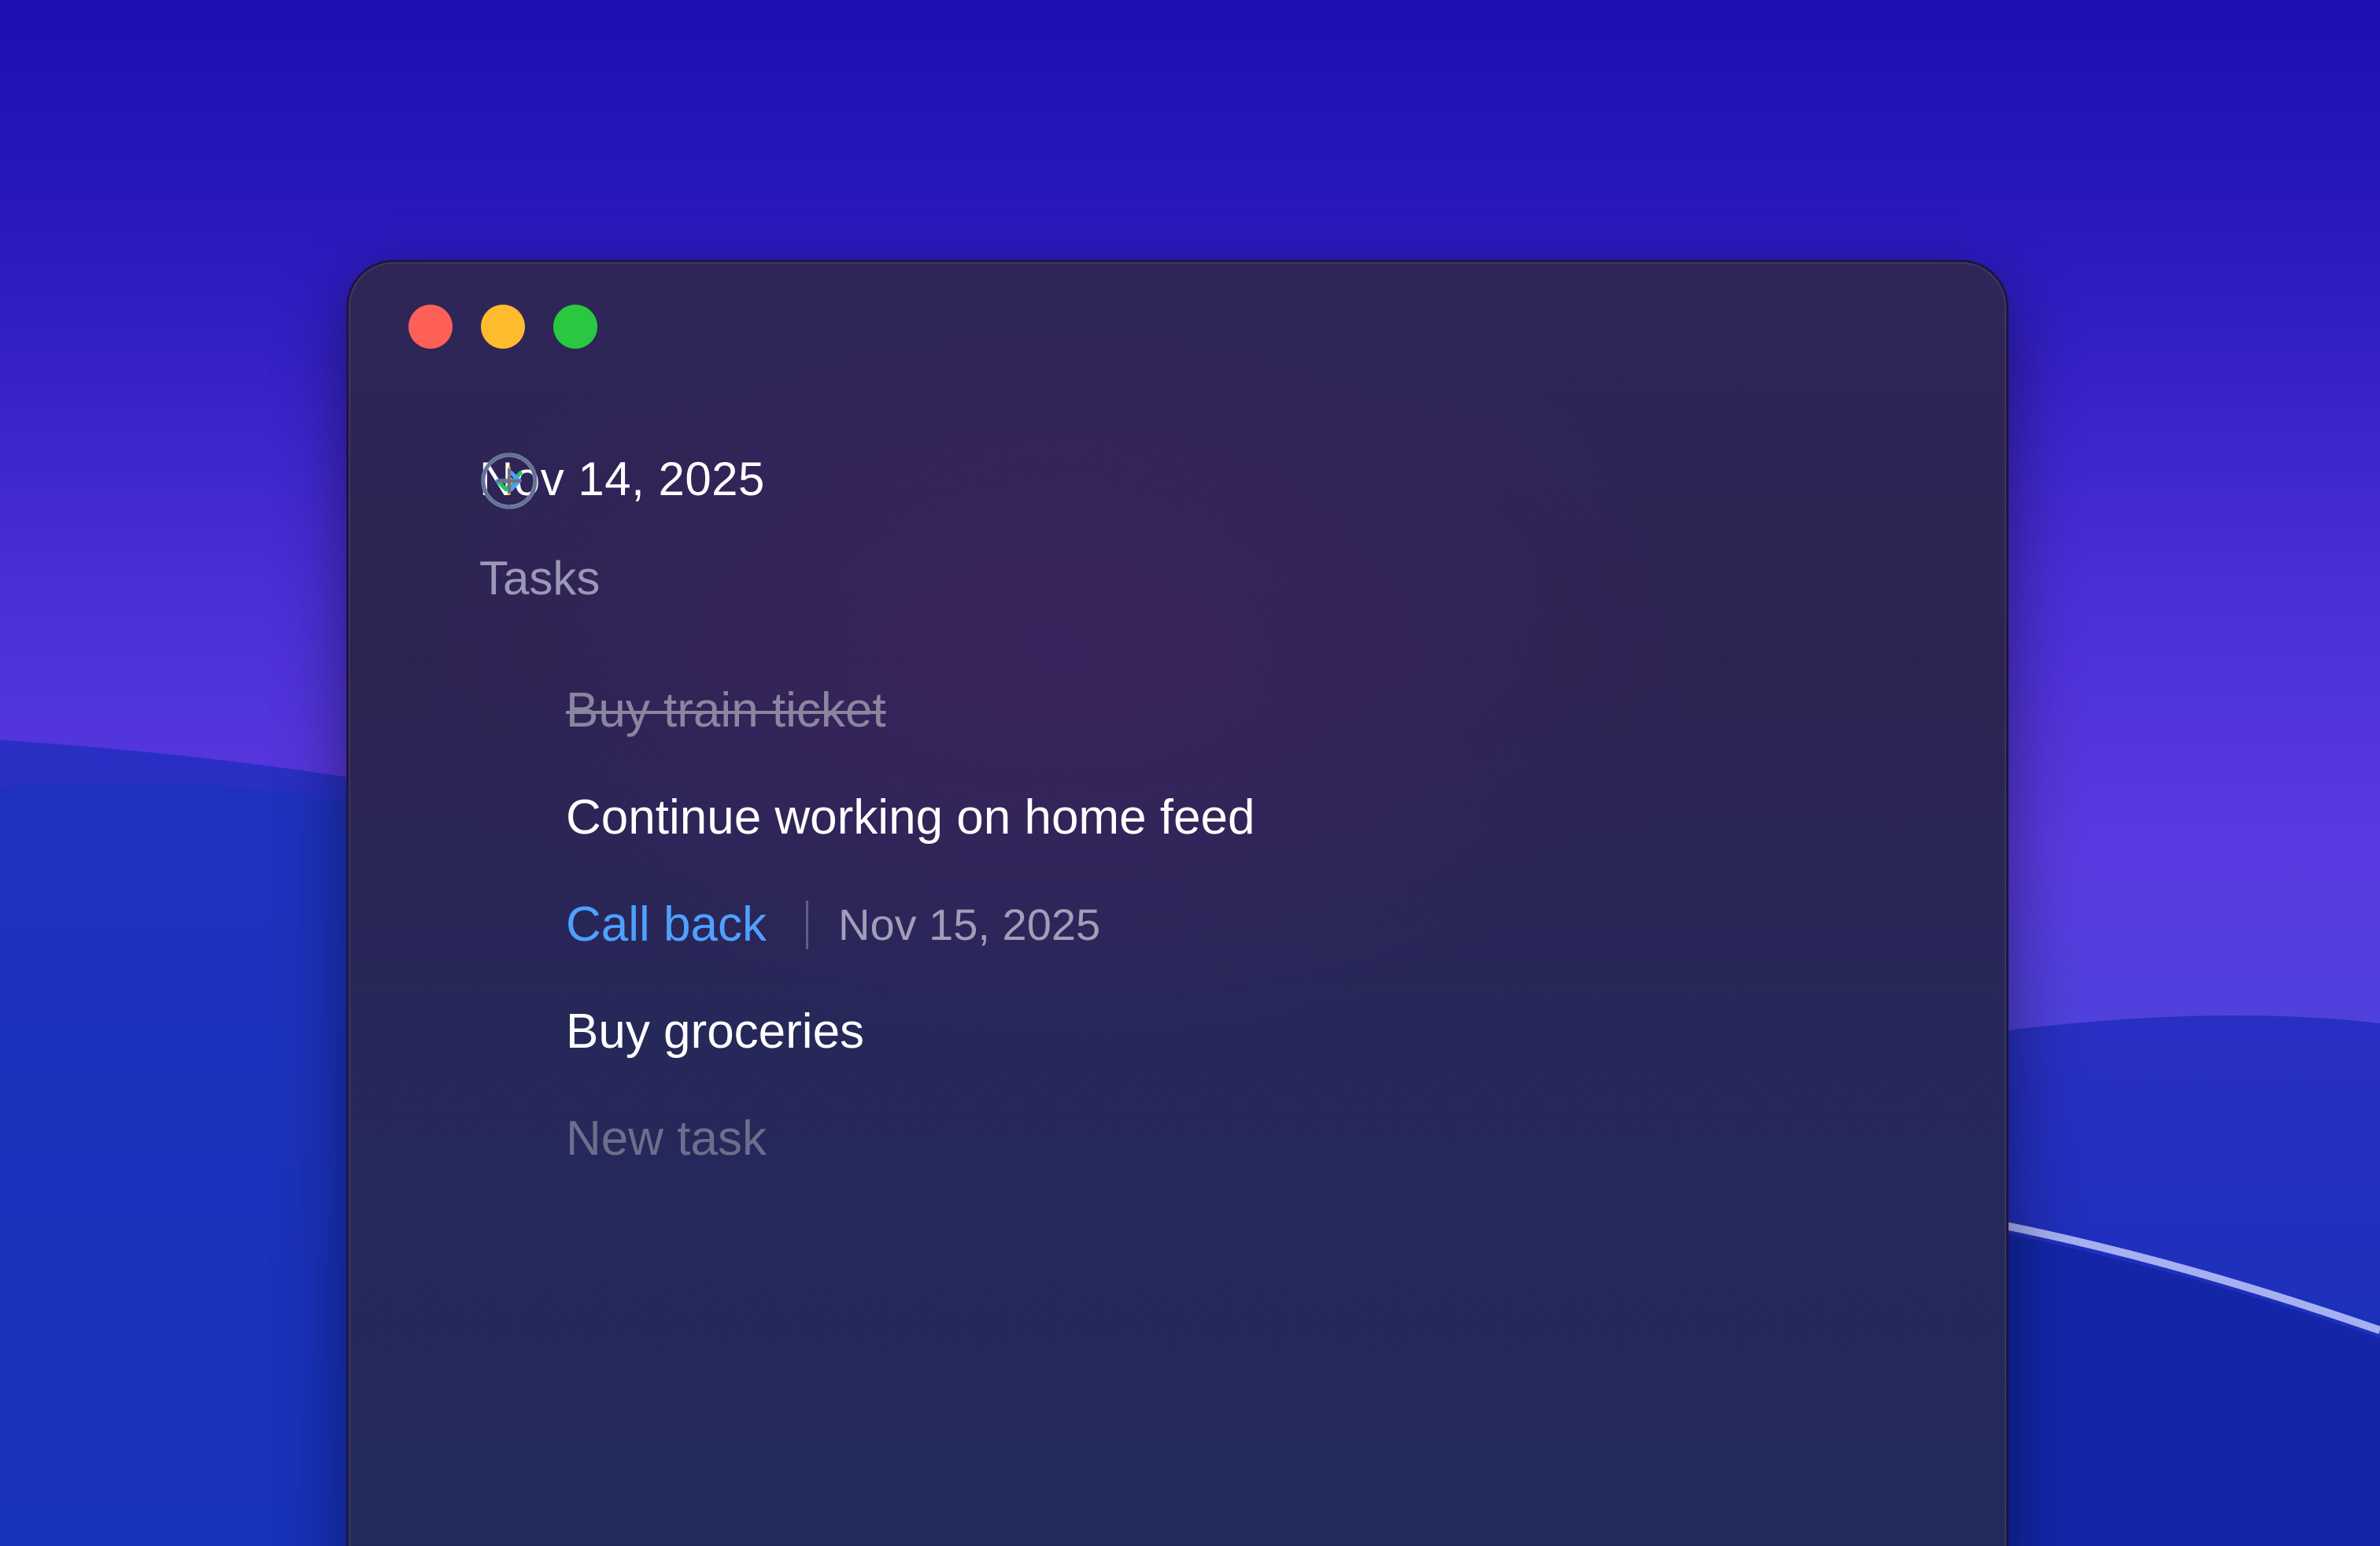 The width and height of the screenshot is (2380, 1546). I want to click on divider, so click(807, 925).